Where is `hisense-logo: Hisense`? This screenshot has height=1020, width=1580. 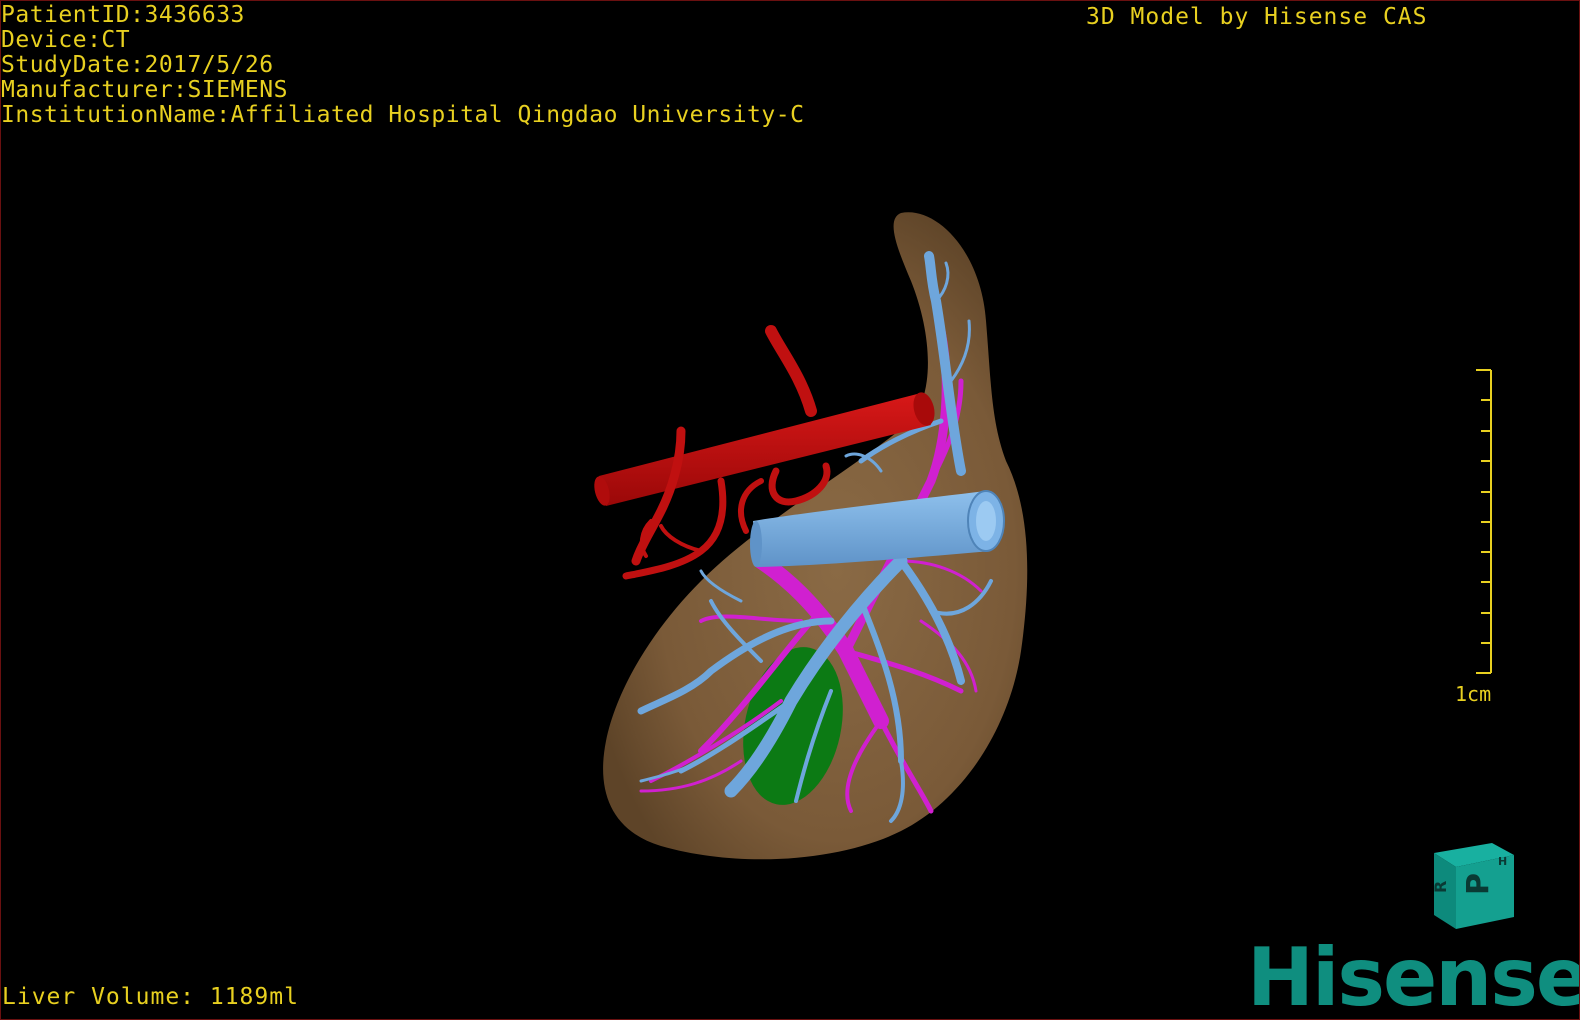
hisense-logo: Hisense is located at coordinates (1413, 975).